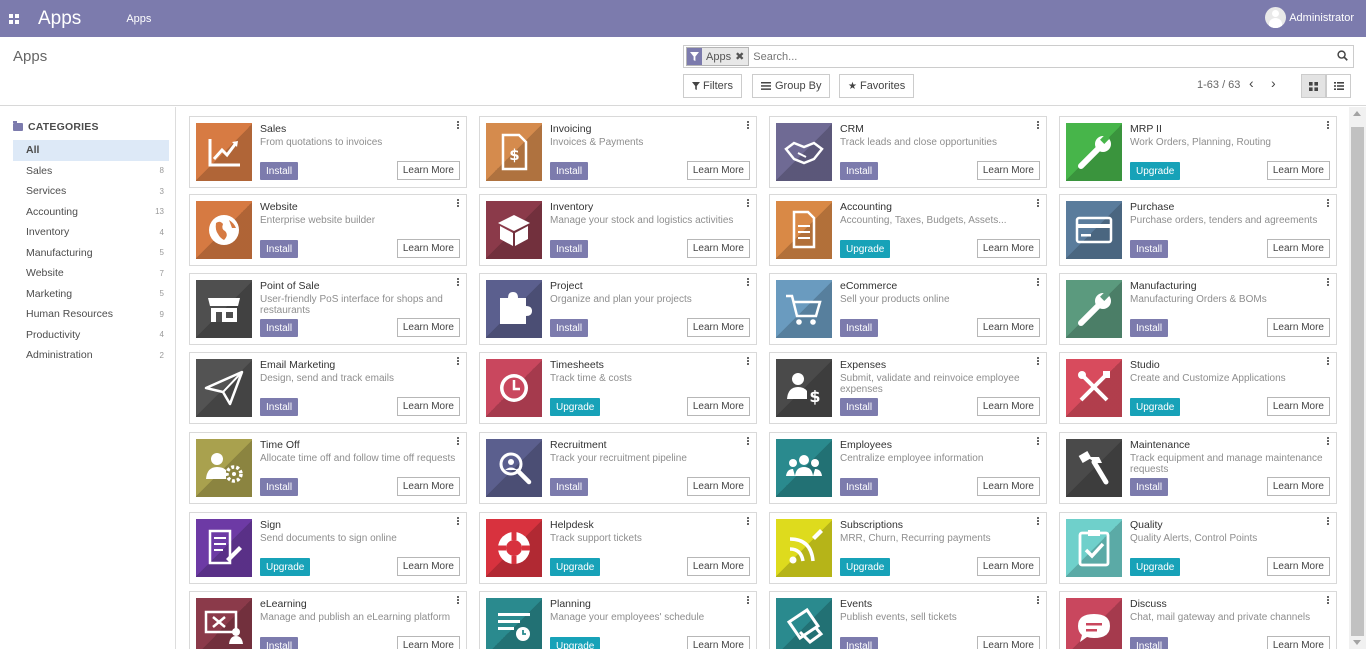  I want to click on list-view-icon, so click(1338, 86).